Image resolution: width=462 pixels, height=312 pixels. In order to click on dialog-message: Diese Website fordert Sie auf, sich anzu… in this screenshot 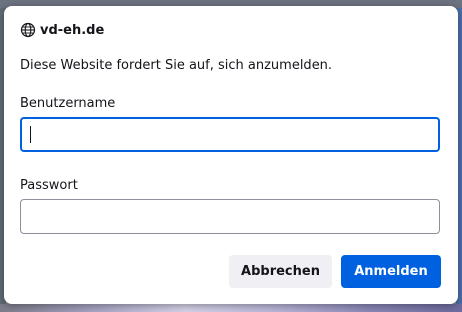, I will do `click(176, 65)`.